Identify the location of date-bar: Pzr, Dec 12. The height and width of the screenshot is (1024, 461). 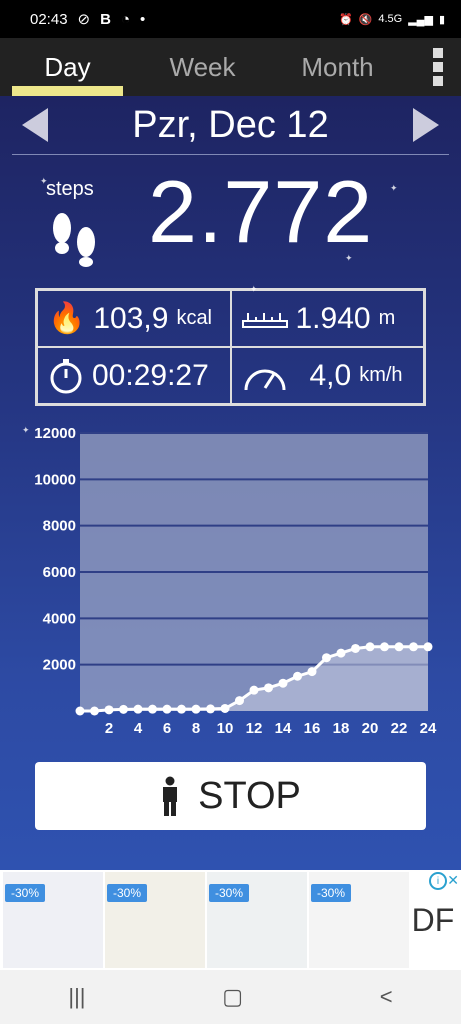
(230, 125).